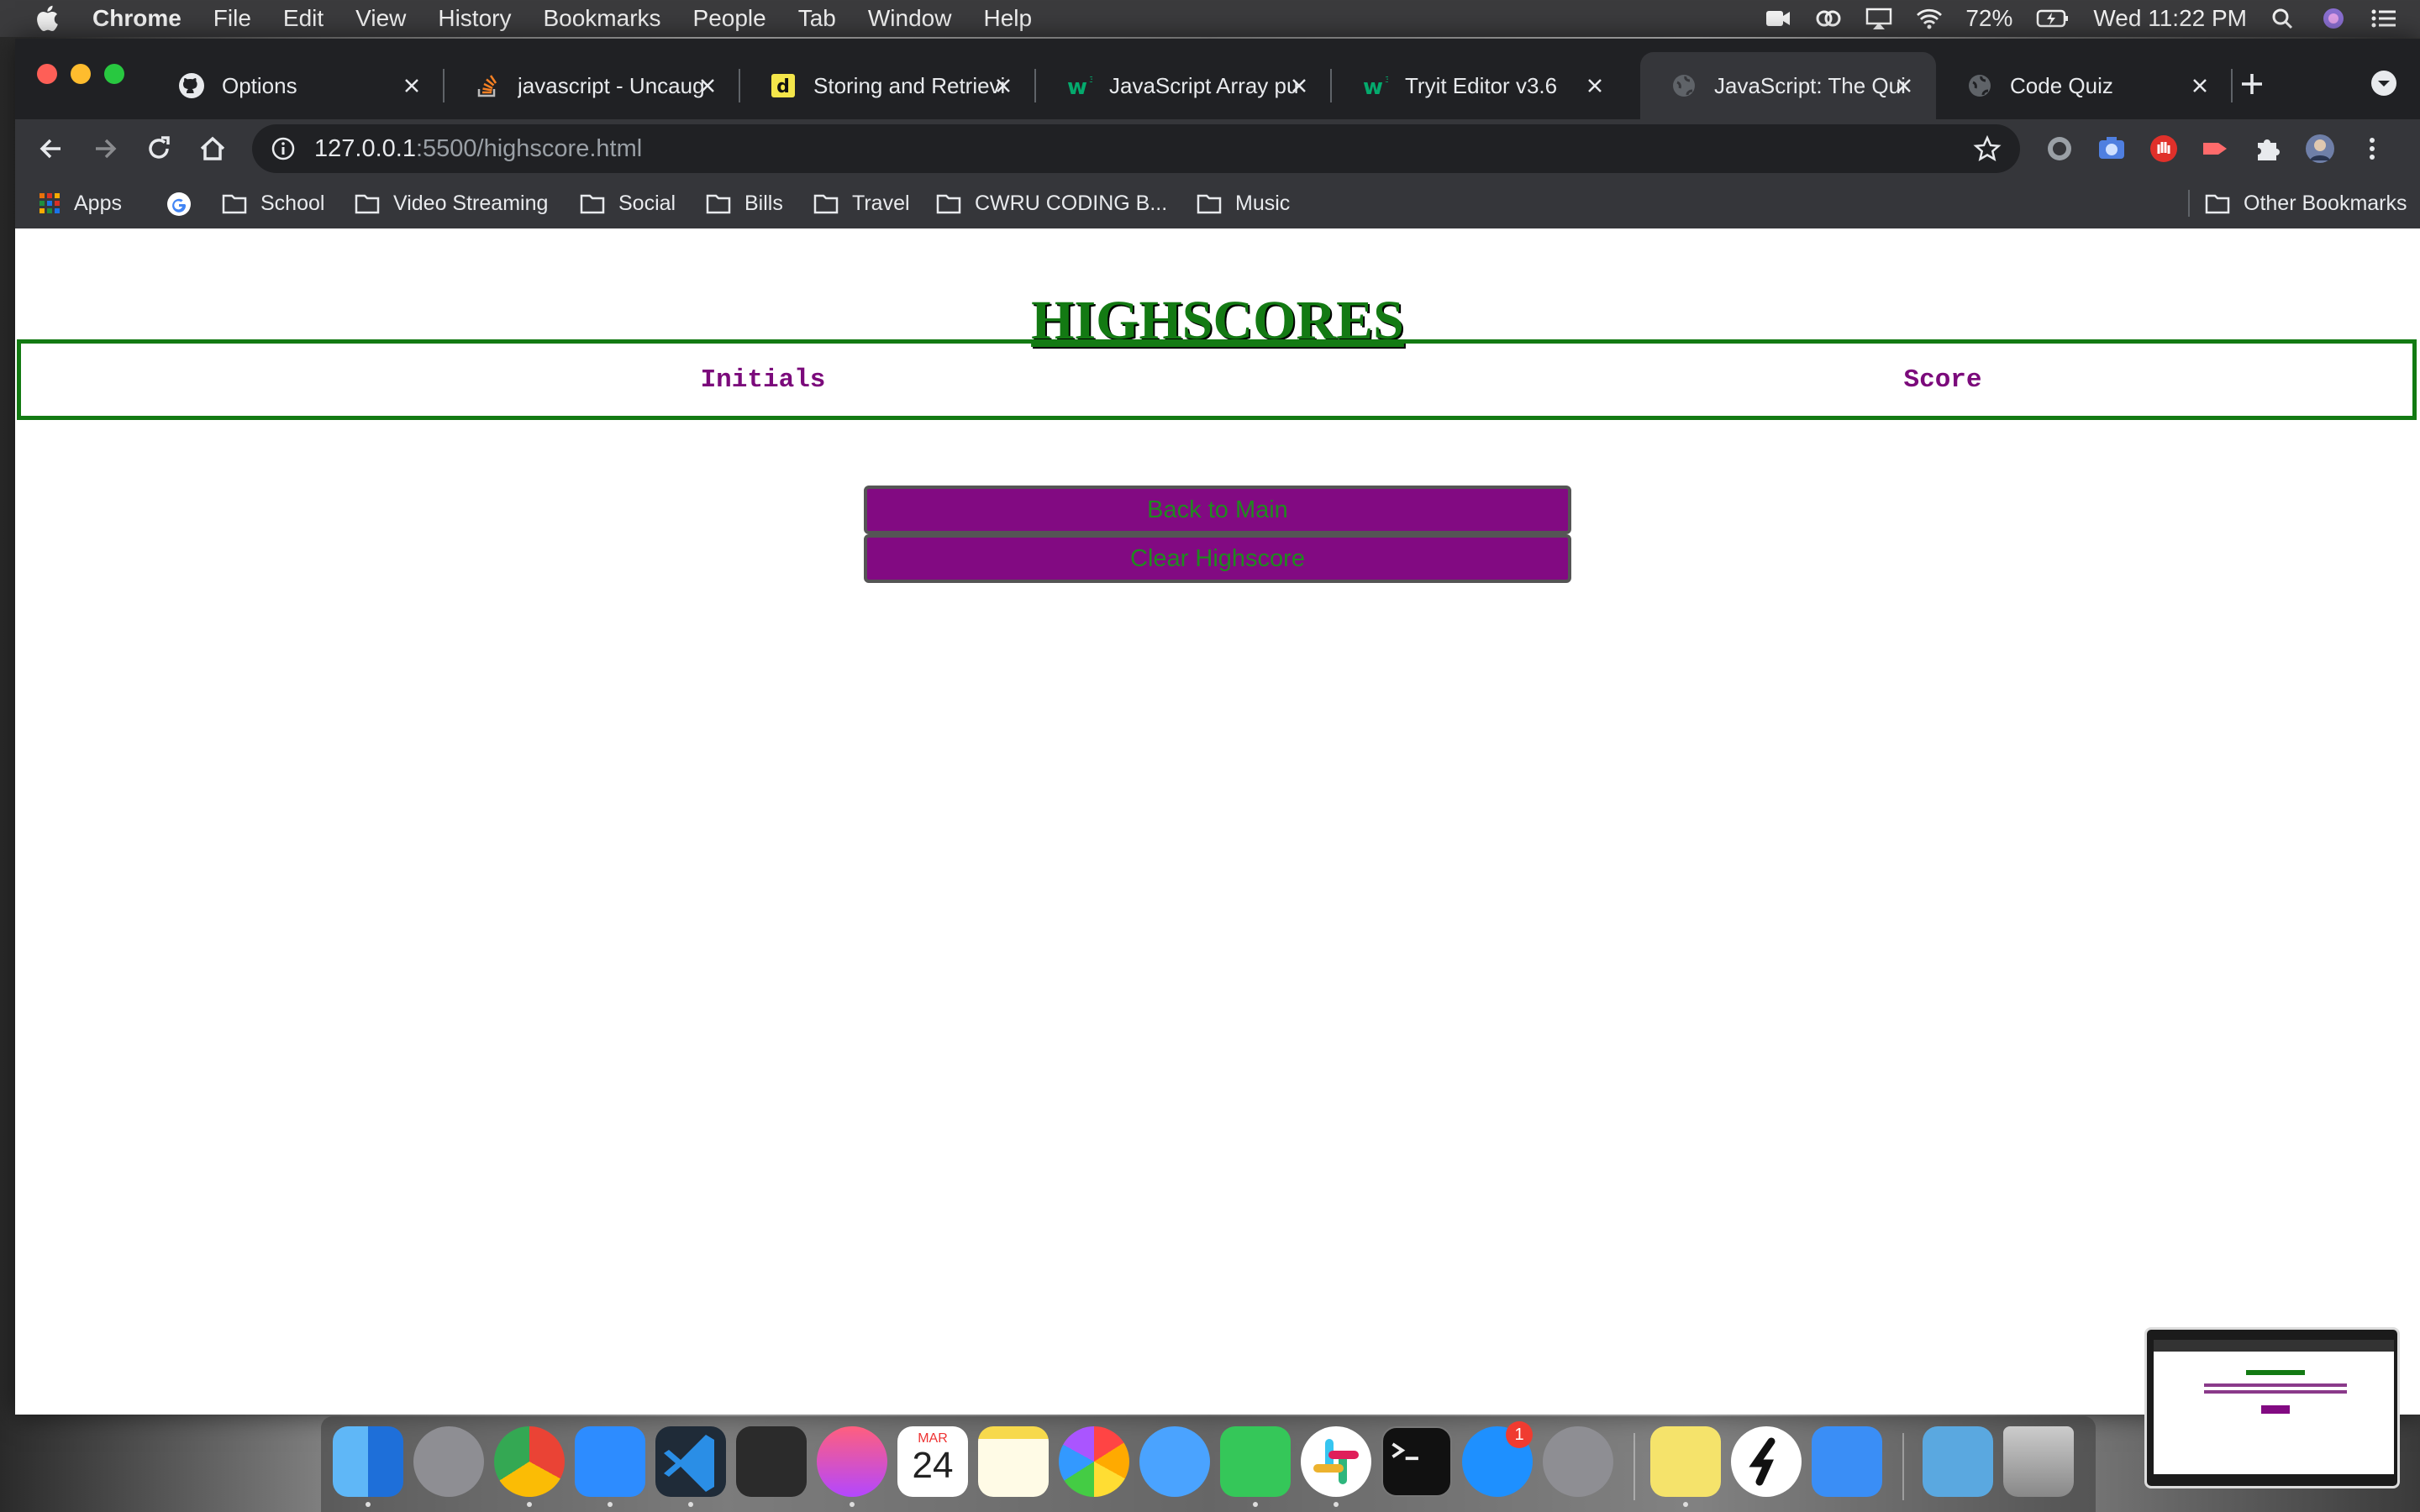 The image size is (2420, 1512). Describe the element at coordinates (296, 85) in the screenshot. I see `tab-options: Options` at that location.